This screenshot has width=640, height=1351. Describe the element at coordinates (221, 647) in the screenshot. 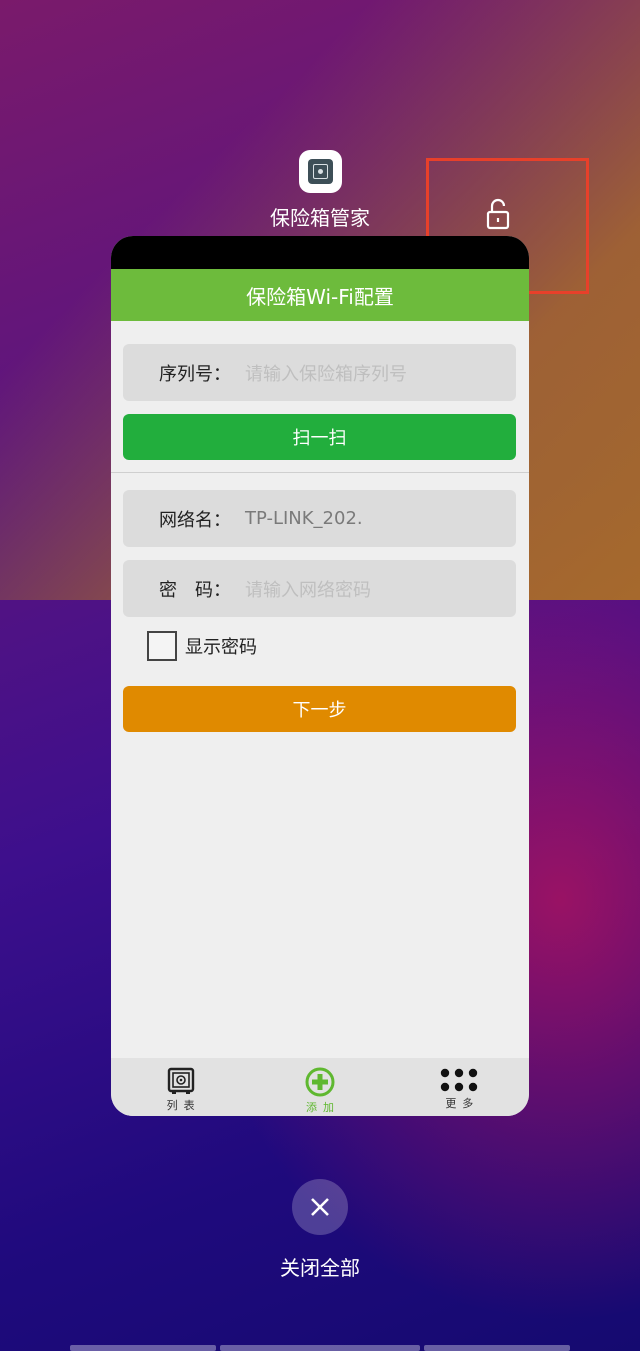

I see `show-password-label: 显示密码` at that location.